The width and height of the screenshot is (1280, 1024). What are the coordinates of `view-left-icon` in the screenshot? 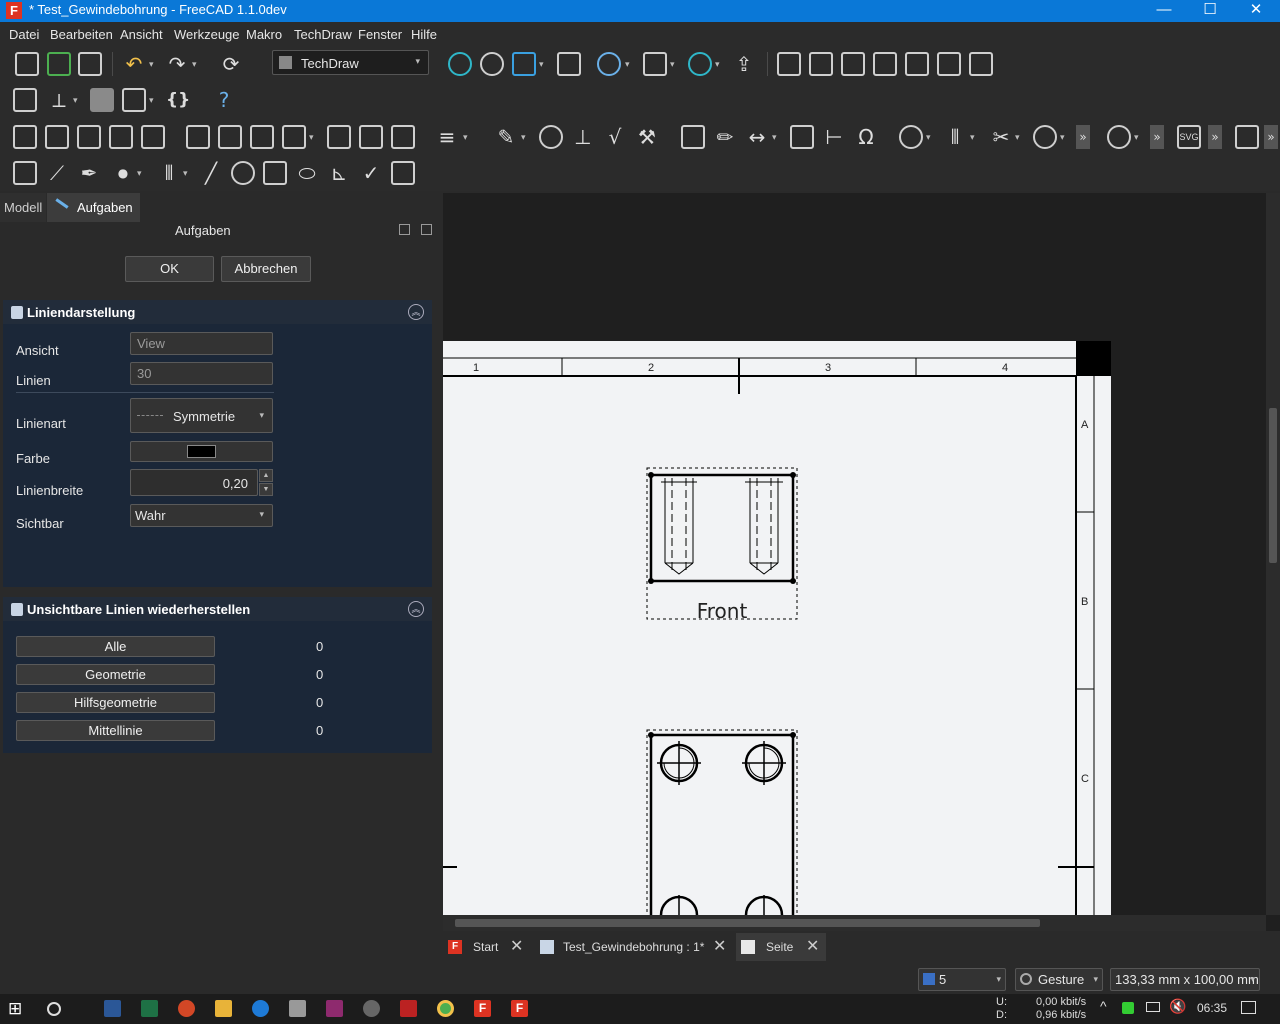 It's located at (981, 64).